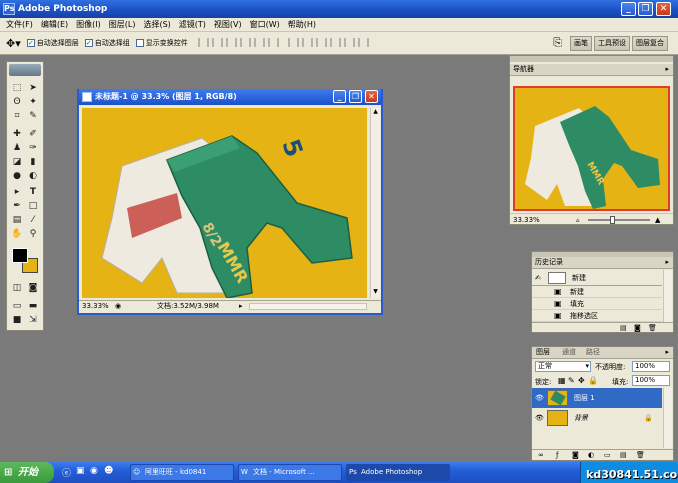 The width and height of the screenshot is (678, 483). Describe the element at coordinates (591, 148) in the screenshot. I see `navigator-preview: MMR` at that location.